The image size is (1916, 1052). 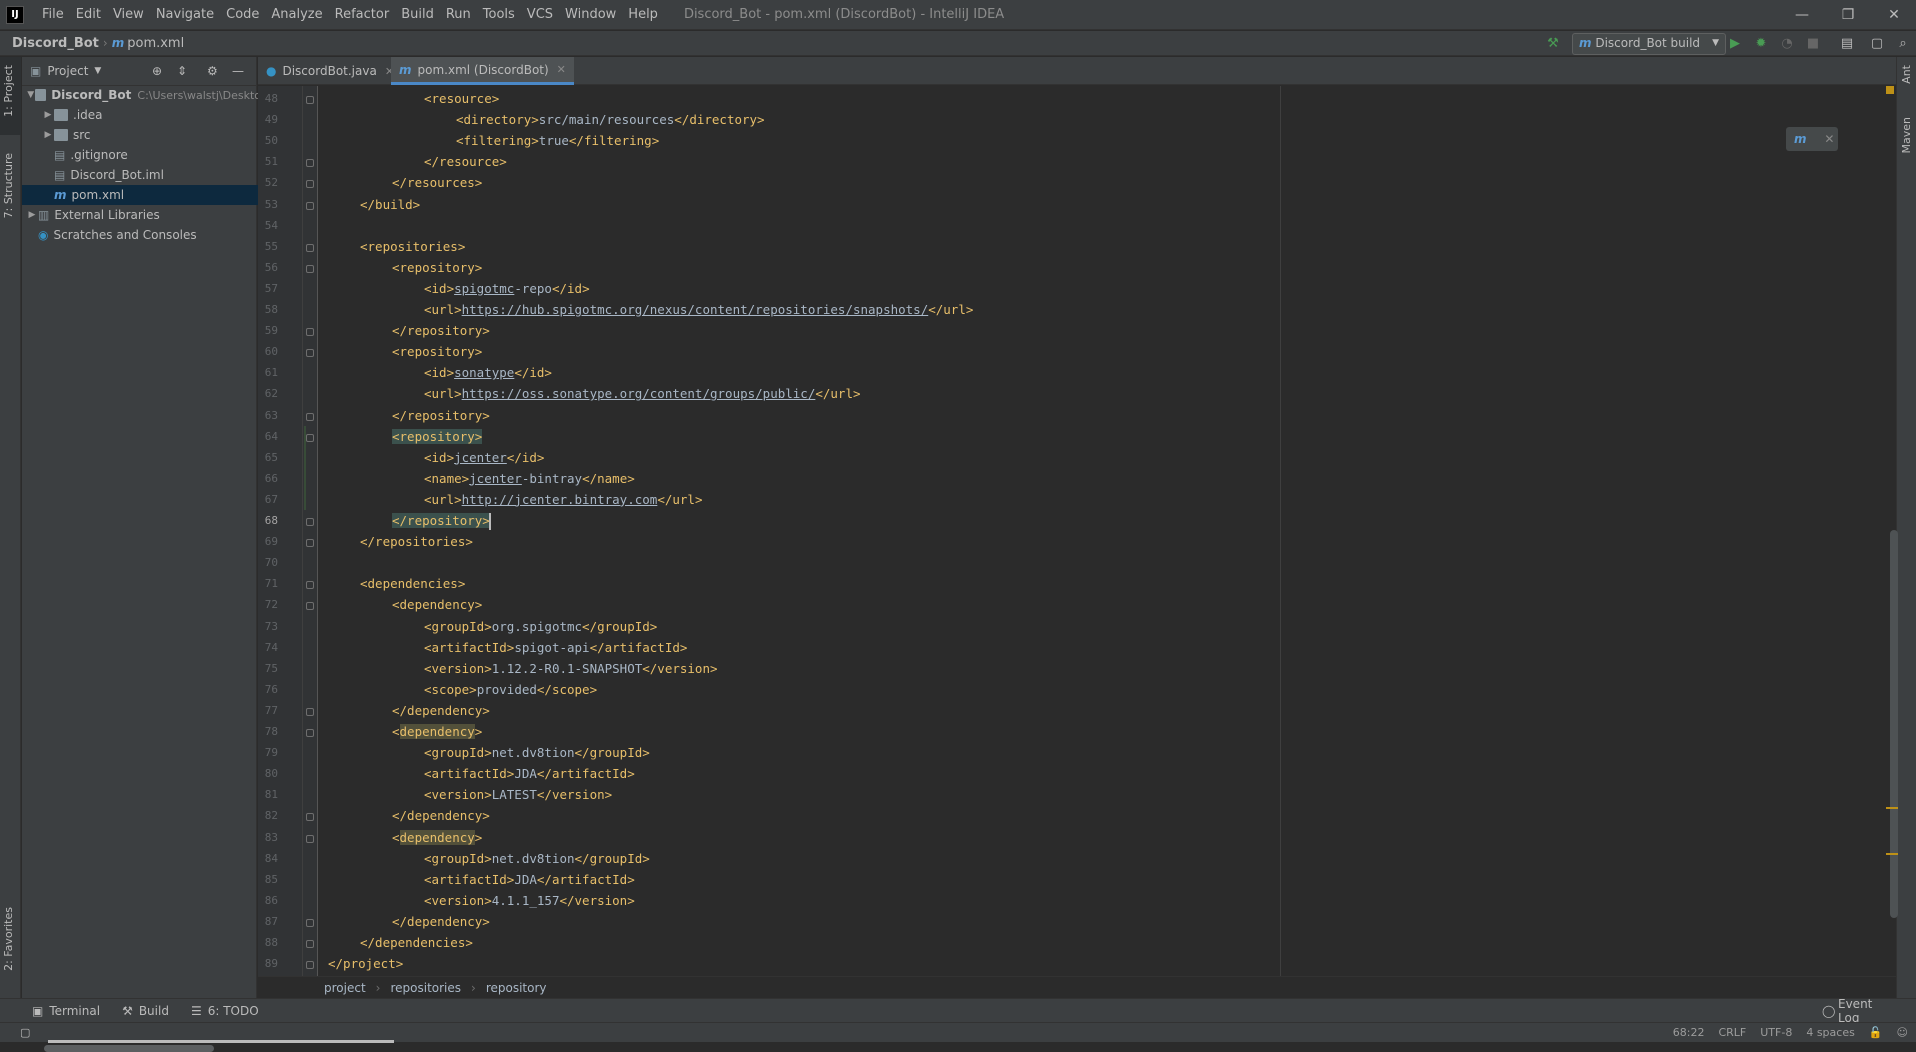 What do you see at coordinates (1877, 44) in the screenshot?
I see `presentation-mode-icon: ▢` at bounding box center [1877, 44].